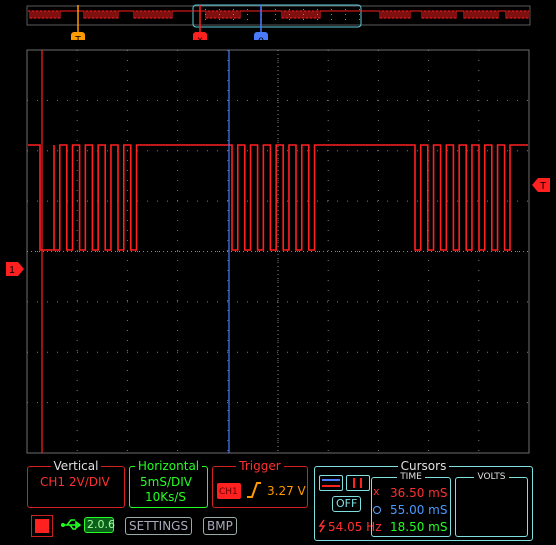 The image size is (556, 545). I want to click on vertical-panel: Vertical CH1 2V/DIV, so click(76, 483).